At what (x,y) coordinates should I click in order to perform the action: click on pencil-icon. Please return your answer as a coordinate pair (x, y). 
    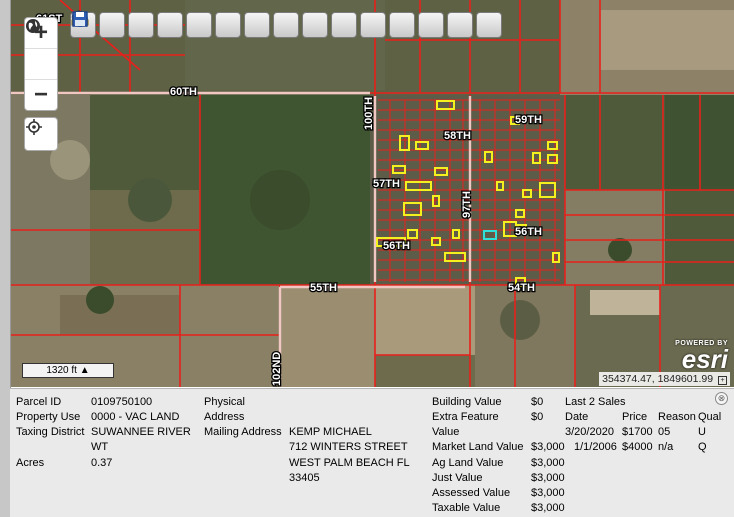
    Looking at the image, I should click on (229, 24).